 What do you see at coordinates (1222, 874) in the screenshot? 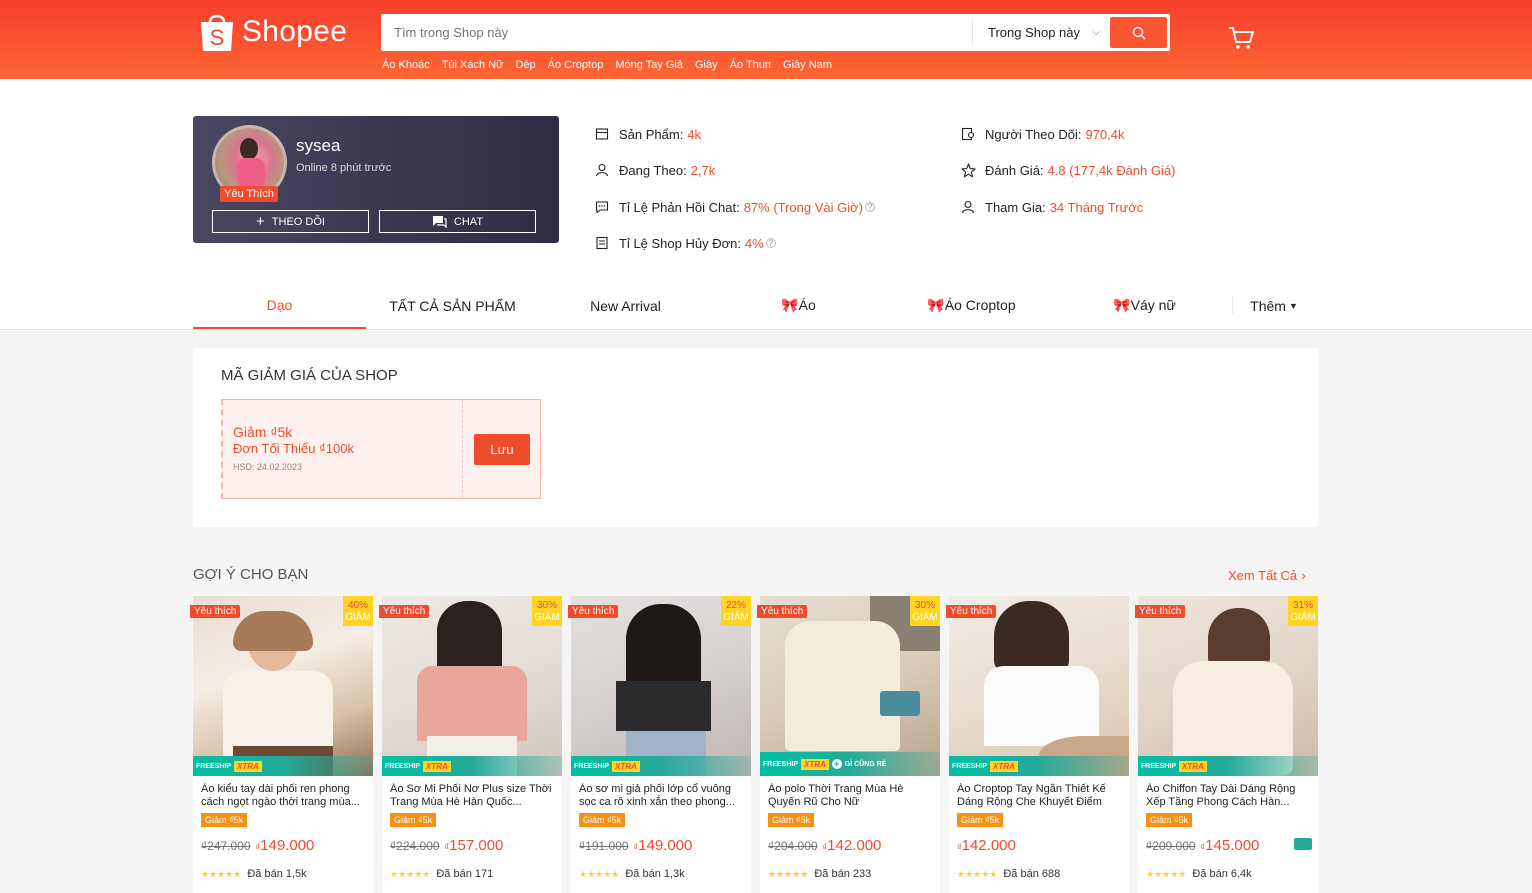
I see `sold-count: Đã bán 6,4k` at bounding box center [1222, 874].